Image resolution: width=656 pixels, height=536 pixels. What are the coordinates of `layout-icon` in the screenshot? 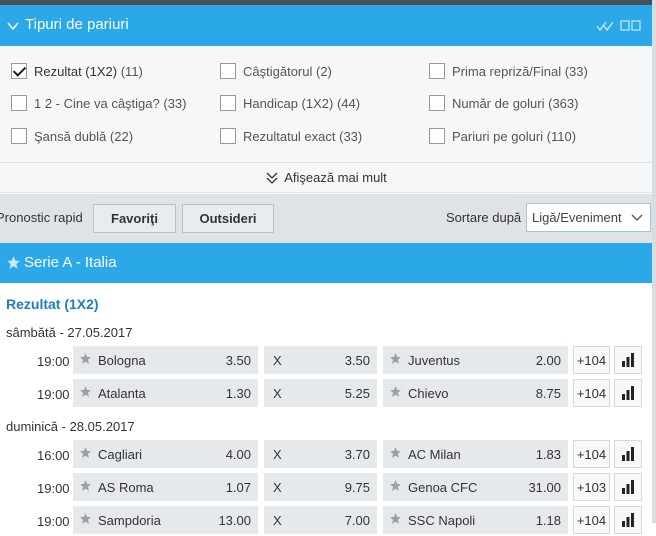 It's located at (631, 26).